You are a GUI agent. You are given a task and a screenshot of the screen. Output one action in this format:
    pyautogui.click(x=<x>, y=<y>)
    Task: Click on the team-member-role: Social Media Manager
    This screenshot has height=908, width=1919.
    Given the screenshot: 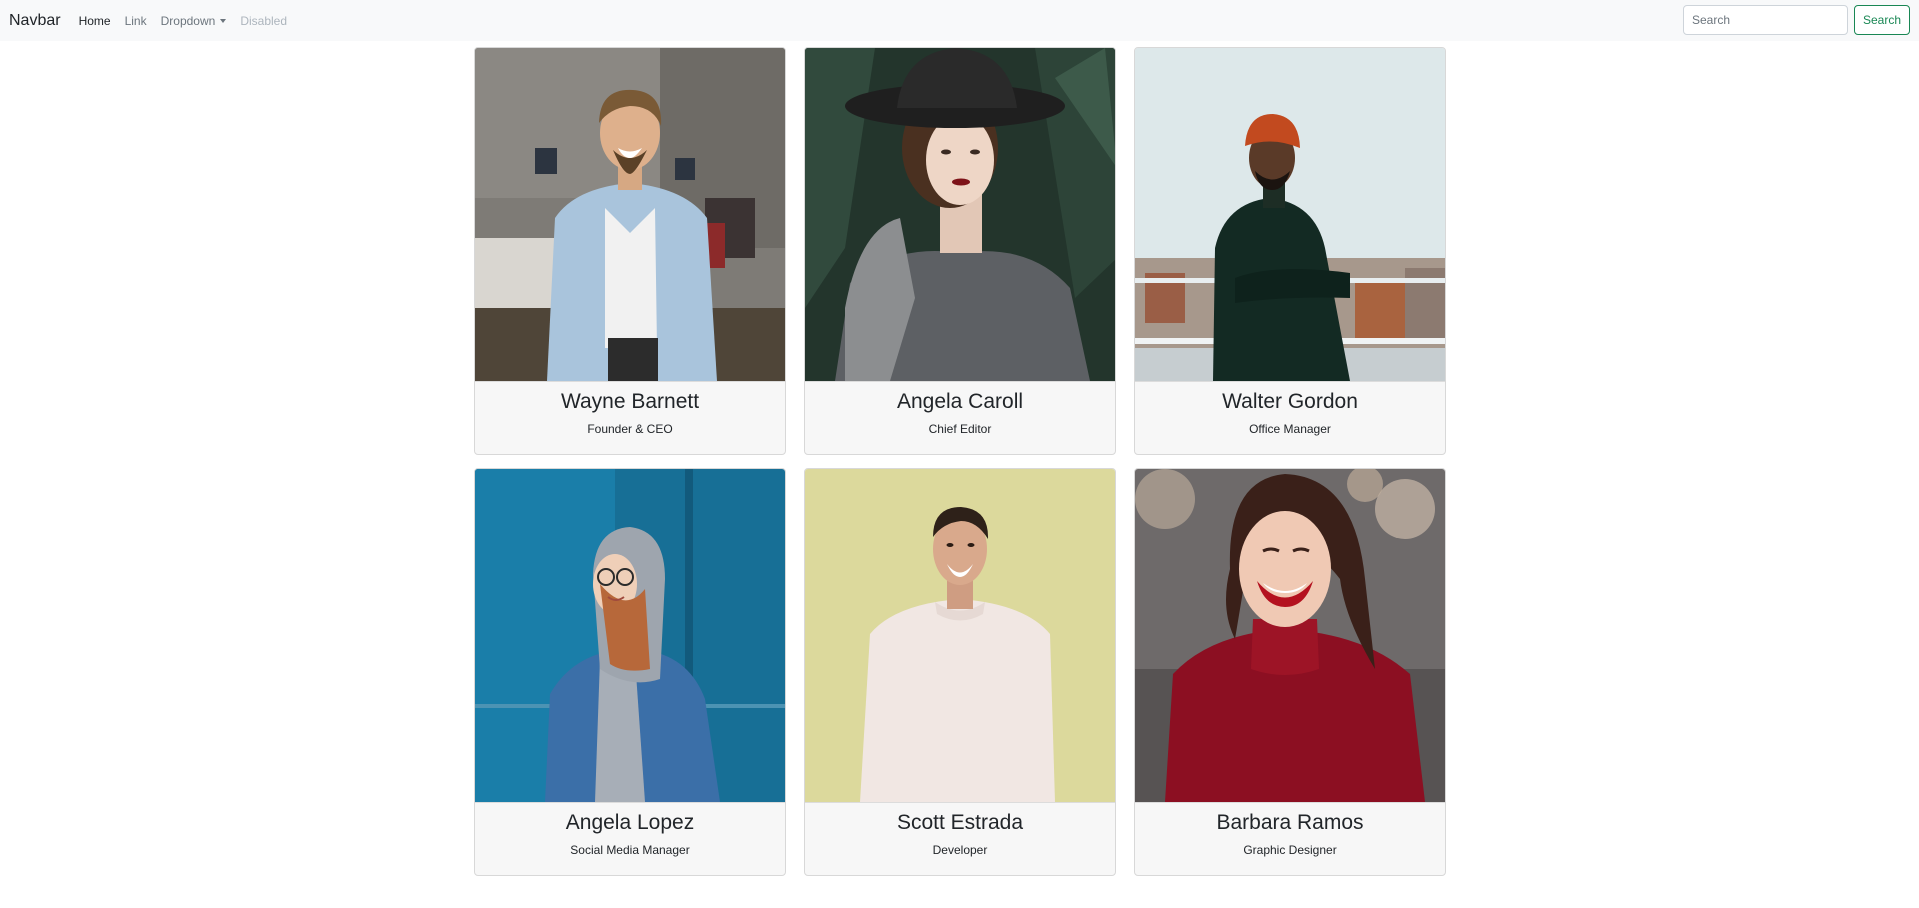 What is the action you would take?
    pyautogui.click(x=630, y=850)
    